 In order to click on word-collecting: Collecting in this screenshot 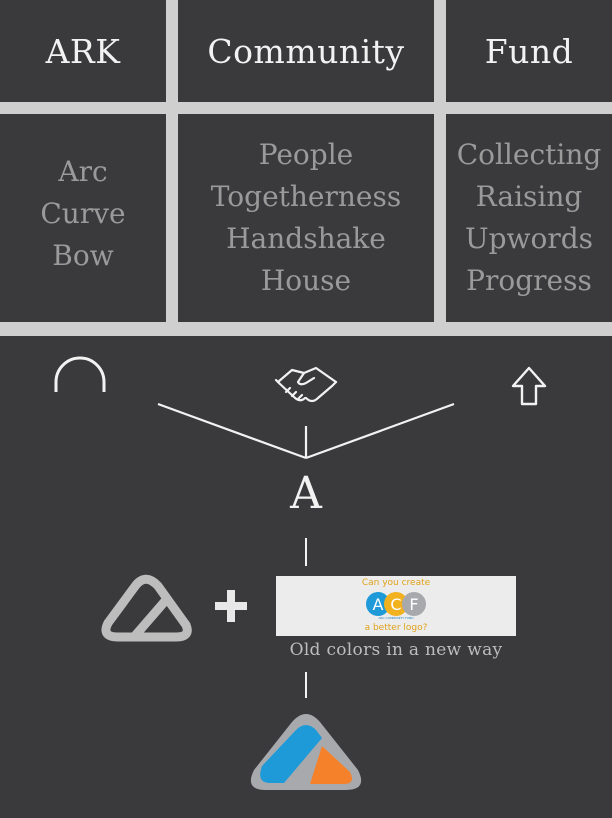, I will do `click(529, 154)`.